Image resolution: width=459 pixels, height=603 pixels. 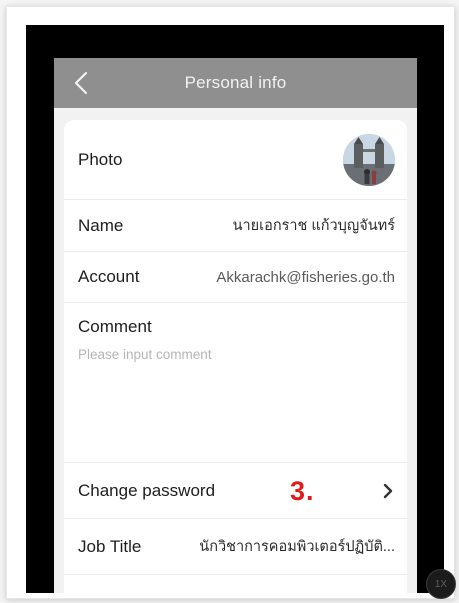 I want to click on name-label: Name, so click(x=101, y=225).